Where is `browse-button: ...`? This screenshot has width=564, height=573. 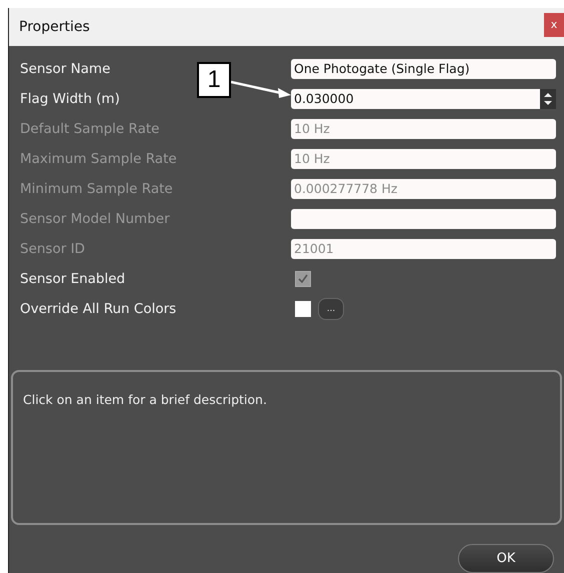 browse-button: ... is located at coordinates (331, 309).